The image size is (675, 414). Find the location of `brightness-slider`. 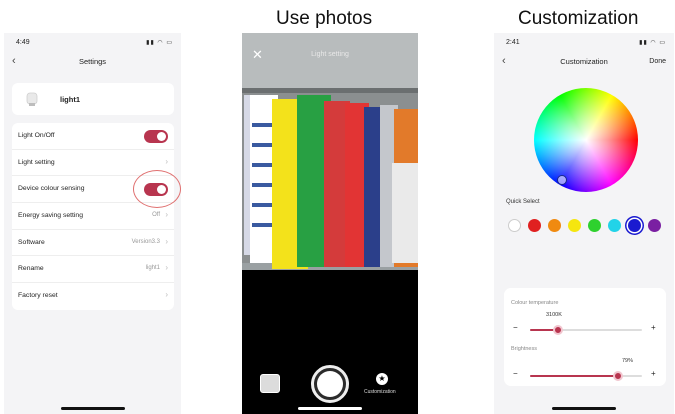

brightness-slider is located at coordinates (586, 376).